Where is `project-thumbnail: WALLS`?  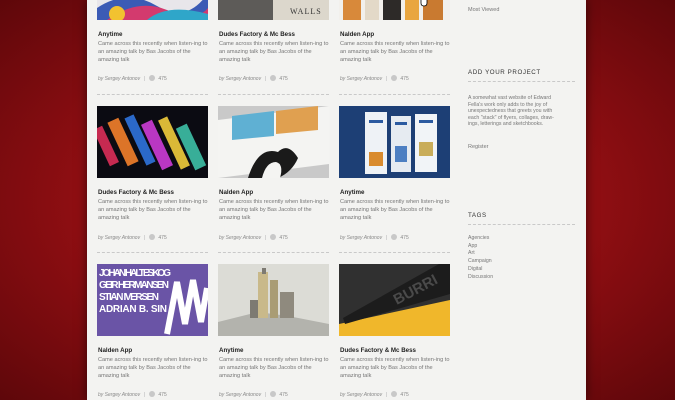
project-thumbnail: WALLS is located at coordinates (273, 10).